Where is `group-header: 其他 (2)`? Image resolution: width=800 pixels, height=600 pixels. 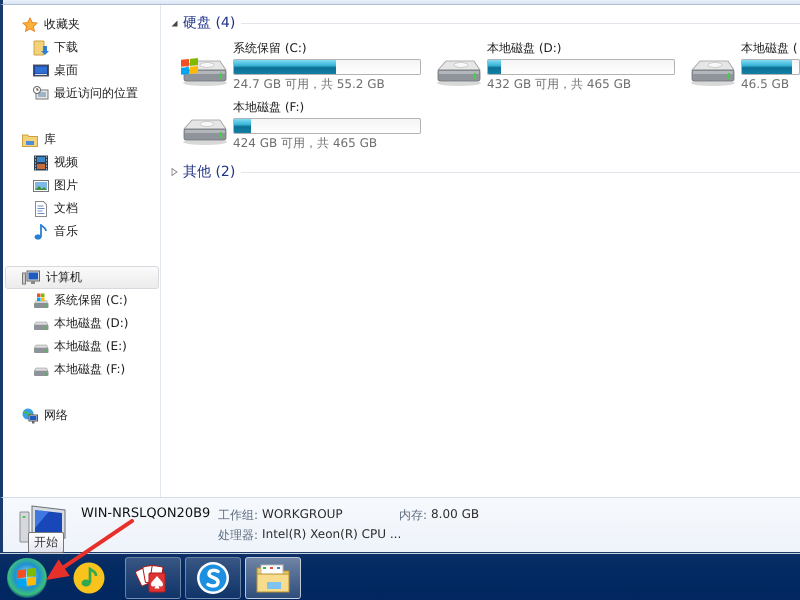
group-header: 其他 (2) is located at coordinates (203, 172).